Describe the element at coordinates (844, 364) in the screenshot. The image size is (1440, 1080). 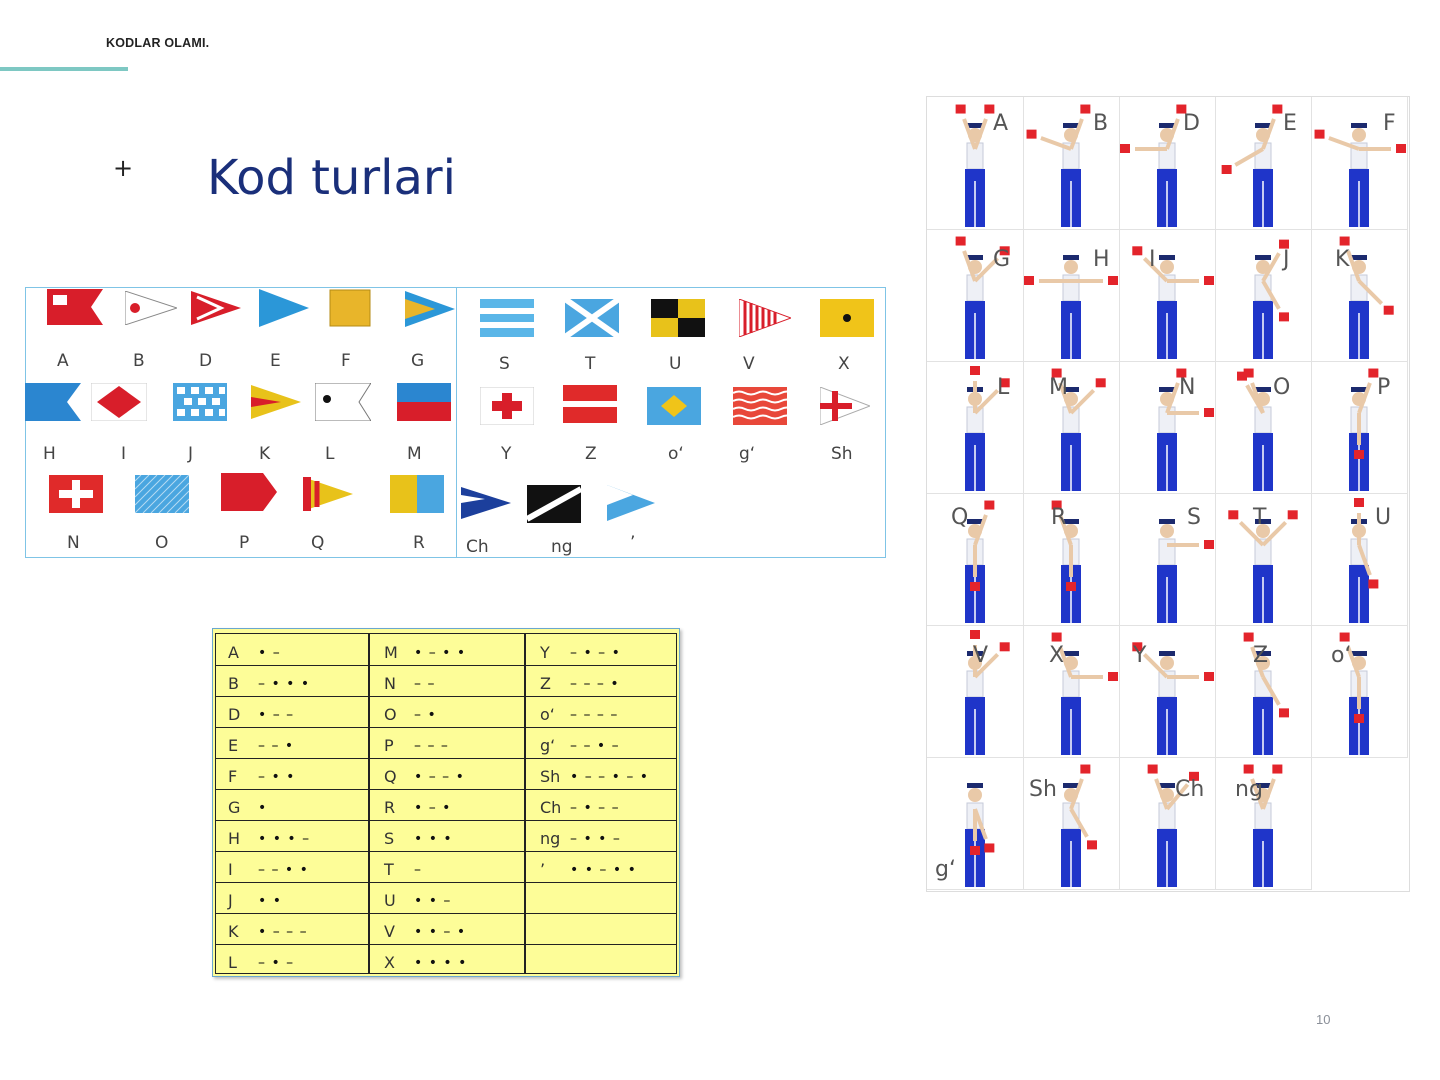
I see `flag-label: X` at that location.